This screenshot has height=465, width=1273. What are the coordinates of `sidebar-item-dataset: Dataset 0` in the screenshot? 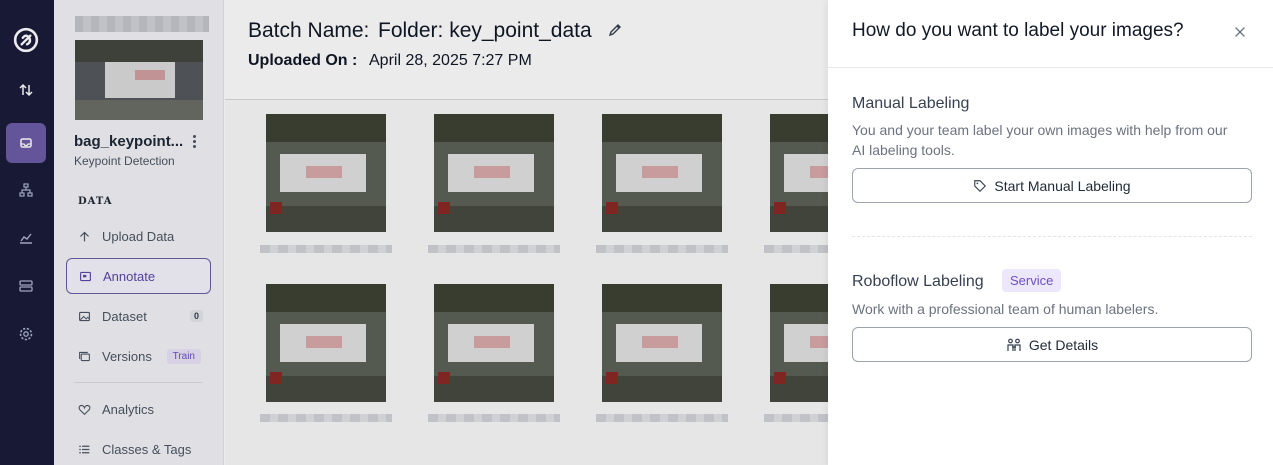 It's located at (138, 316).